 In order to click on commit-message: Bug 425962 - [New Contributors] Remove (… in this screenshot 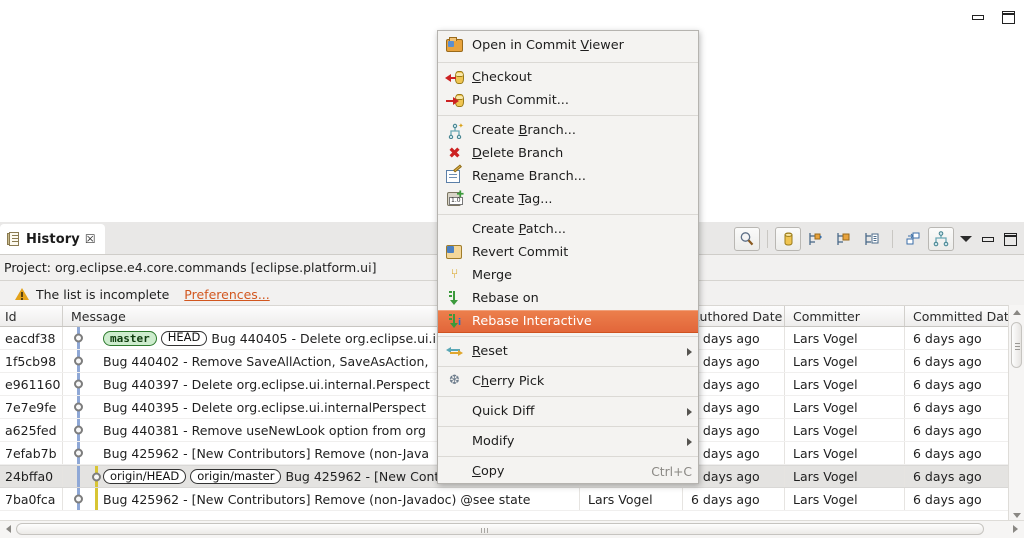, I will do `click(317, 499)`.